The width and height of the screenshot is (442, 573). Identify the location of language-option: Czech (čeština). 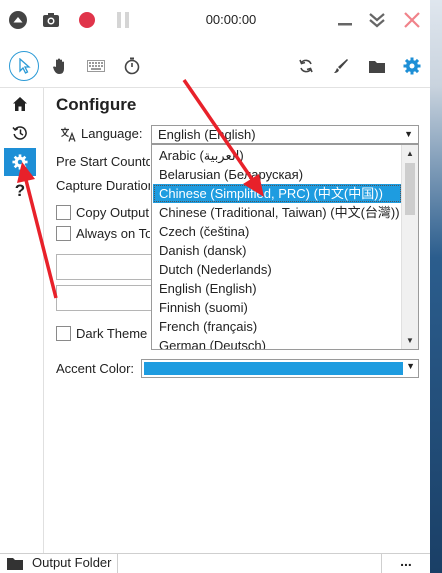
(277, 231).